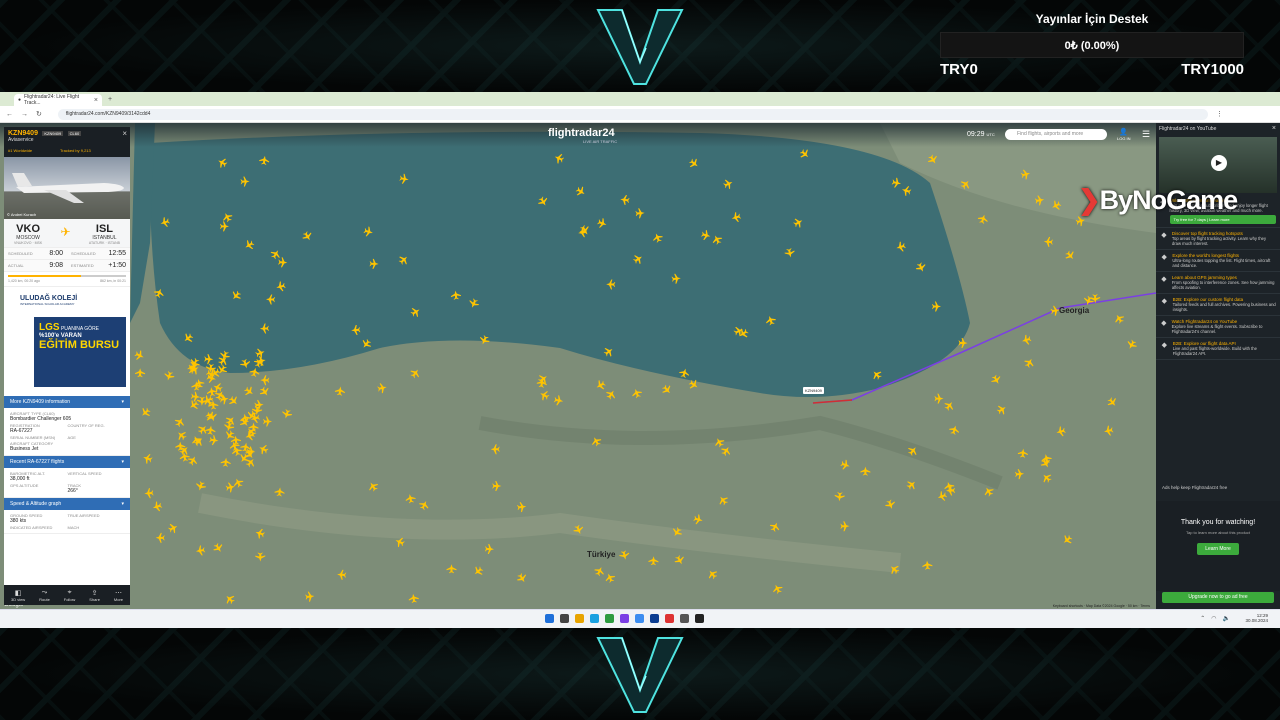 This screenshot has height=720, width=1280. Describe the element at coordinates (75, 150) in the screenshot. I see `tracked-count: Tracked by 9,213` at that location.